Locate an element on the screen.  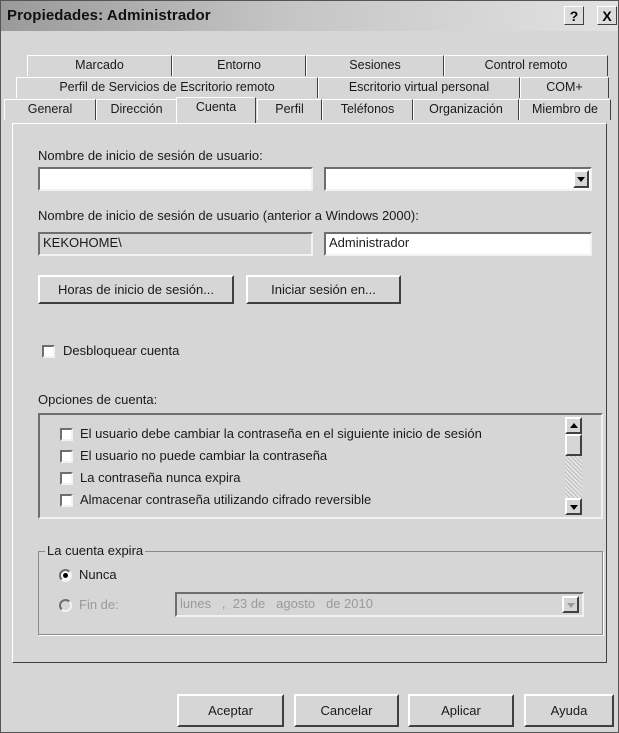
help-icon: ? is located at coordinates (574, 16).